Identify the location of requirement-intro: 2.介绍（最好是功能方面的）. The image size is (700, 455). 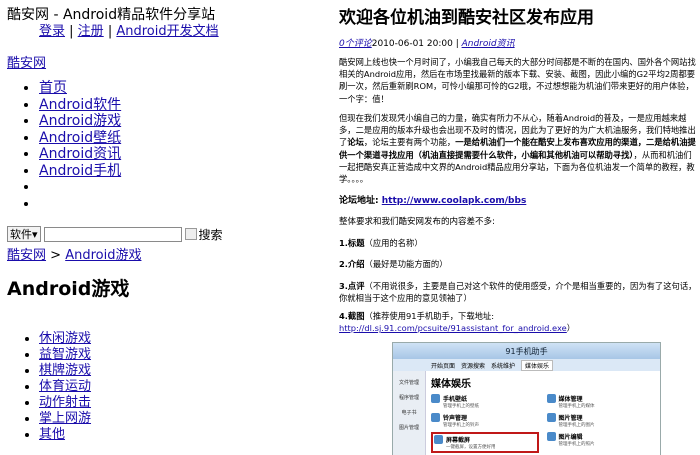
(393, 264).